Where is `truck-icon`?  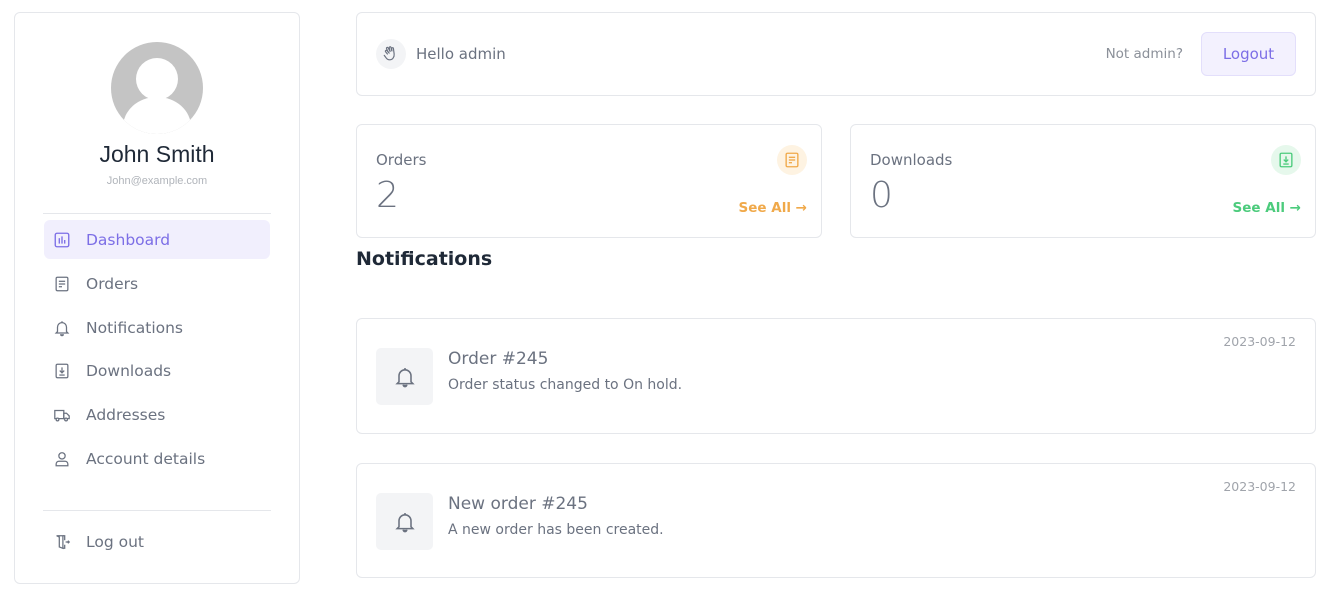 truck-icon is located at coordinates (62, 415).